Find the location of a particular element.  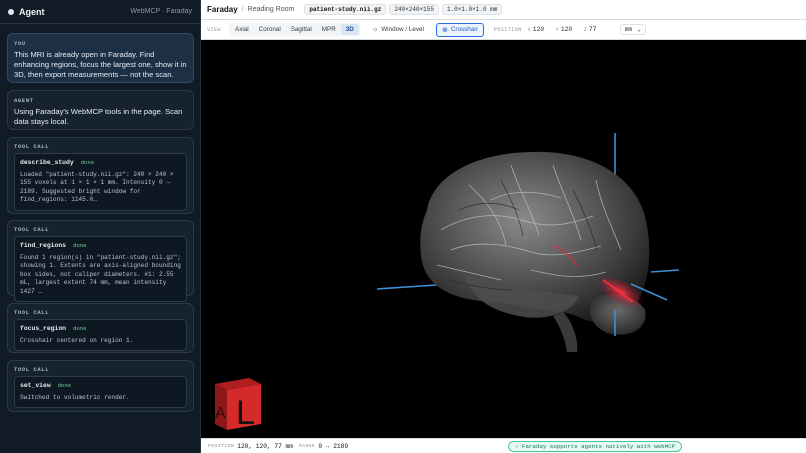

agent-status-dot is located at coordinates (11, 11).